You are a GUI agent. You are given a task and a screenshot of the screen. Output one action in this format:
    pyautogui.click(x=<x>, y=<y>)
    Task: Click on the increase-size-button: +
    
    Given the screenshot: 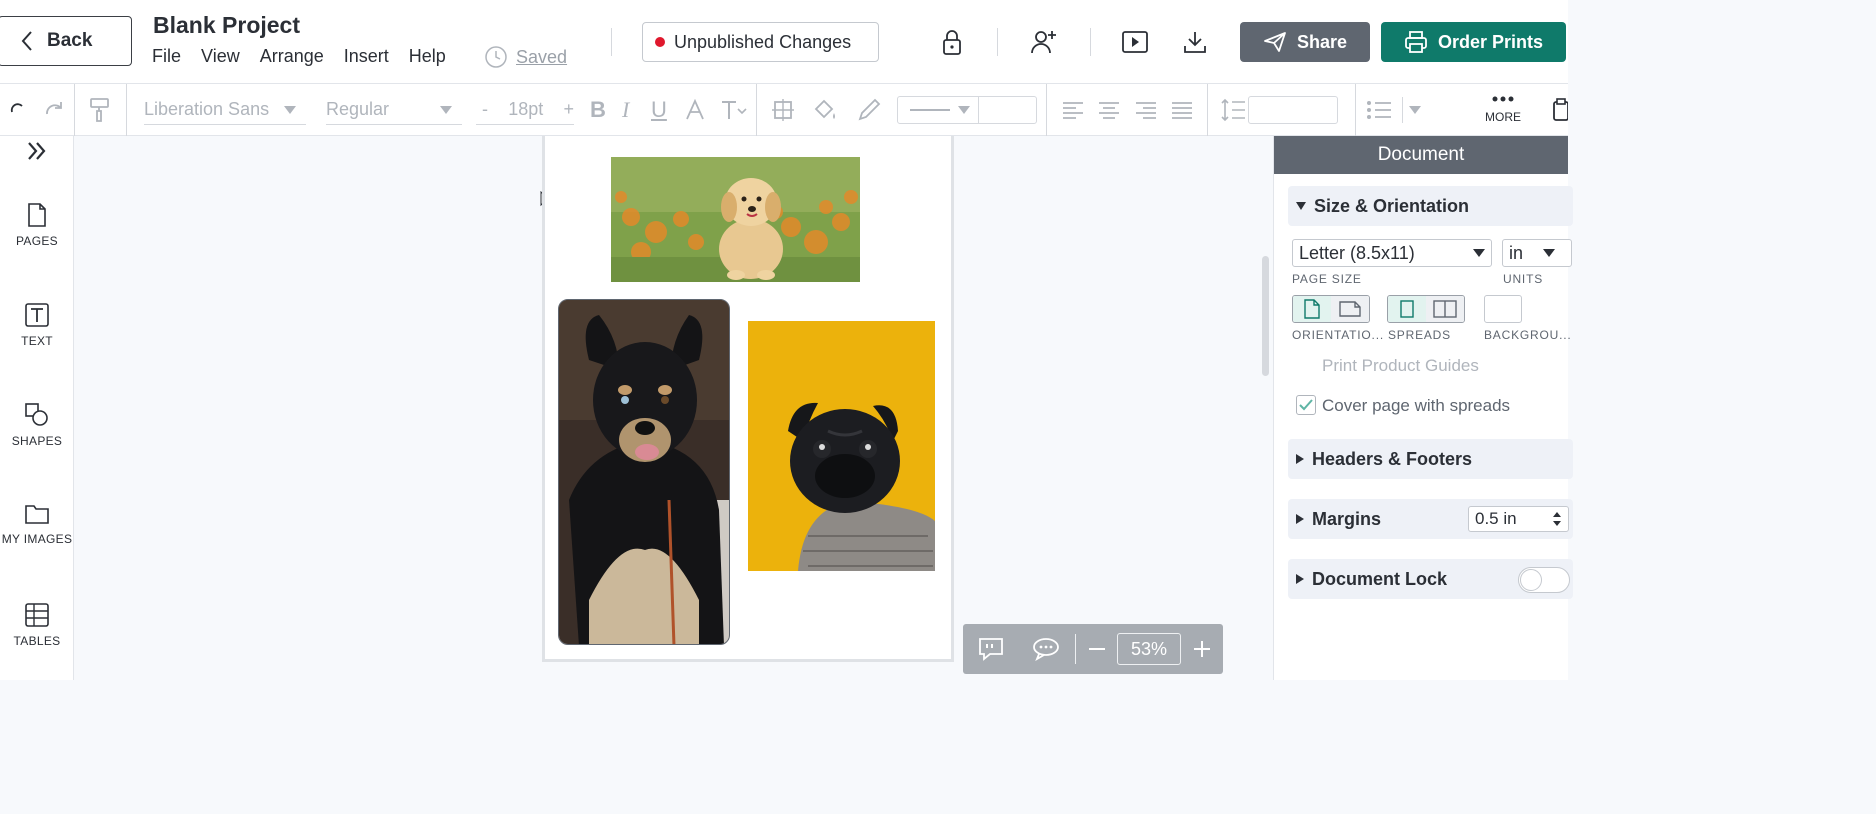 What is the action you would take?
    pyautogui.click(x=568, y=109)
    